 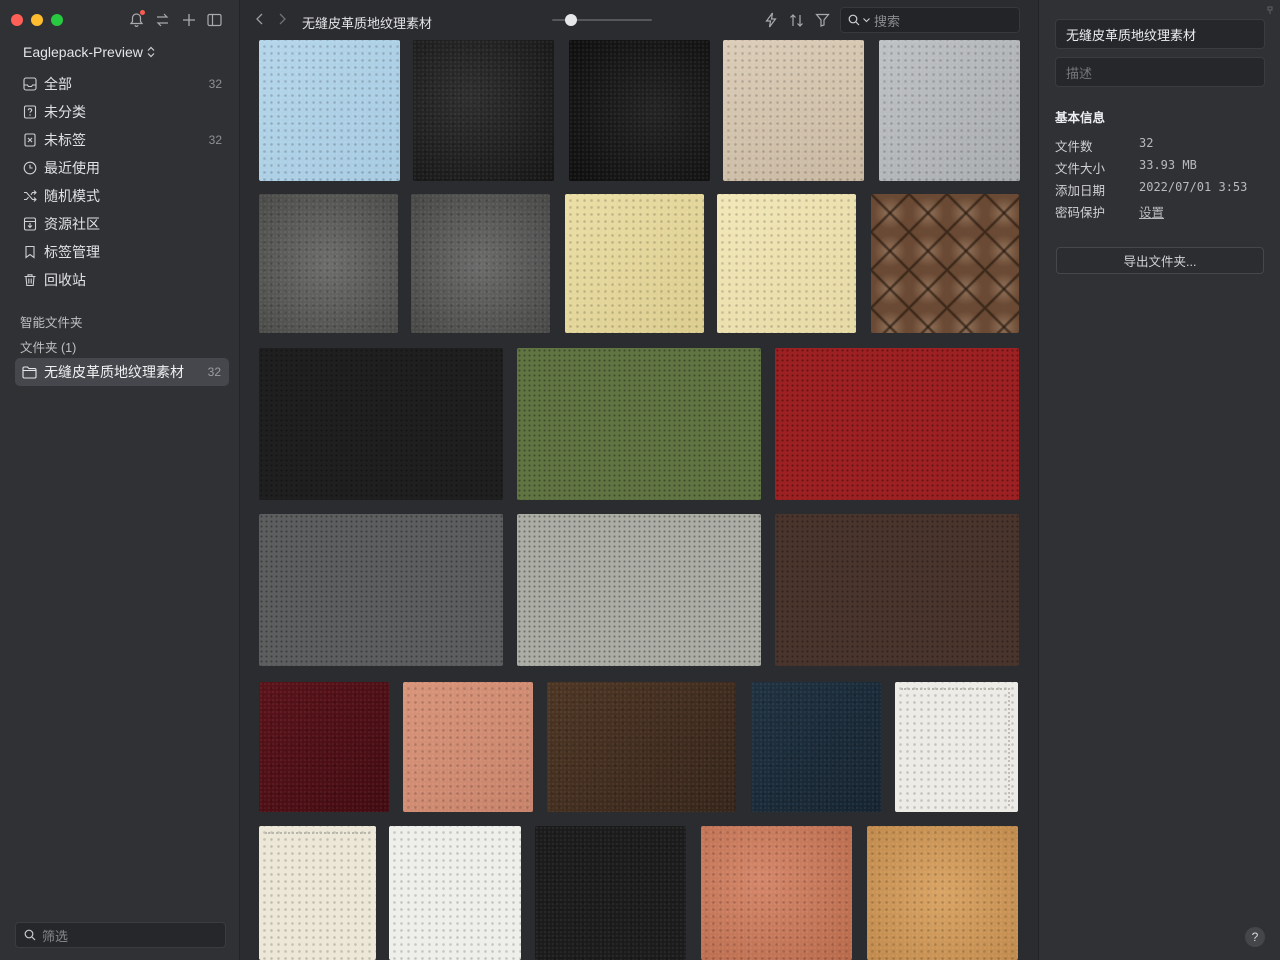 I want to click on forward-arrow-icon, so click(x=282, y=19).